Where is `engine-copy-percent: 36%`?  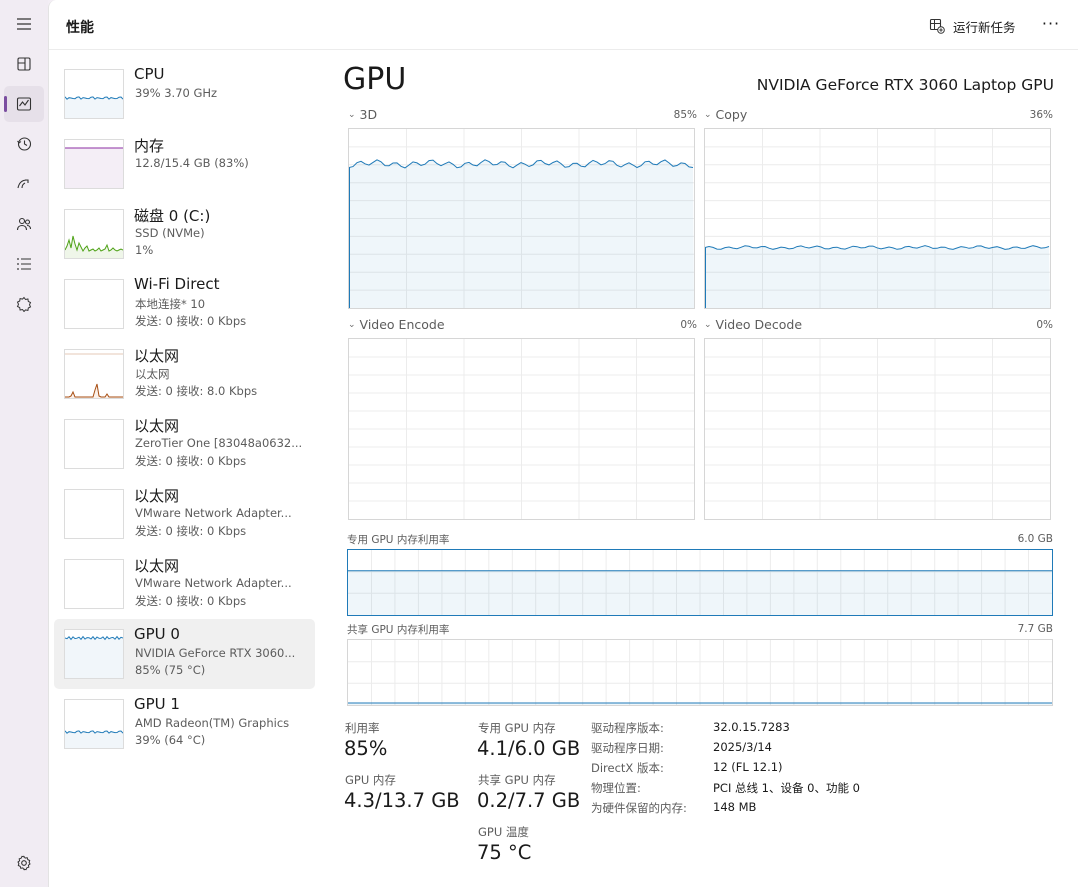
engine-copy-percent: 36% is located at coordinates (1041, 115).